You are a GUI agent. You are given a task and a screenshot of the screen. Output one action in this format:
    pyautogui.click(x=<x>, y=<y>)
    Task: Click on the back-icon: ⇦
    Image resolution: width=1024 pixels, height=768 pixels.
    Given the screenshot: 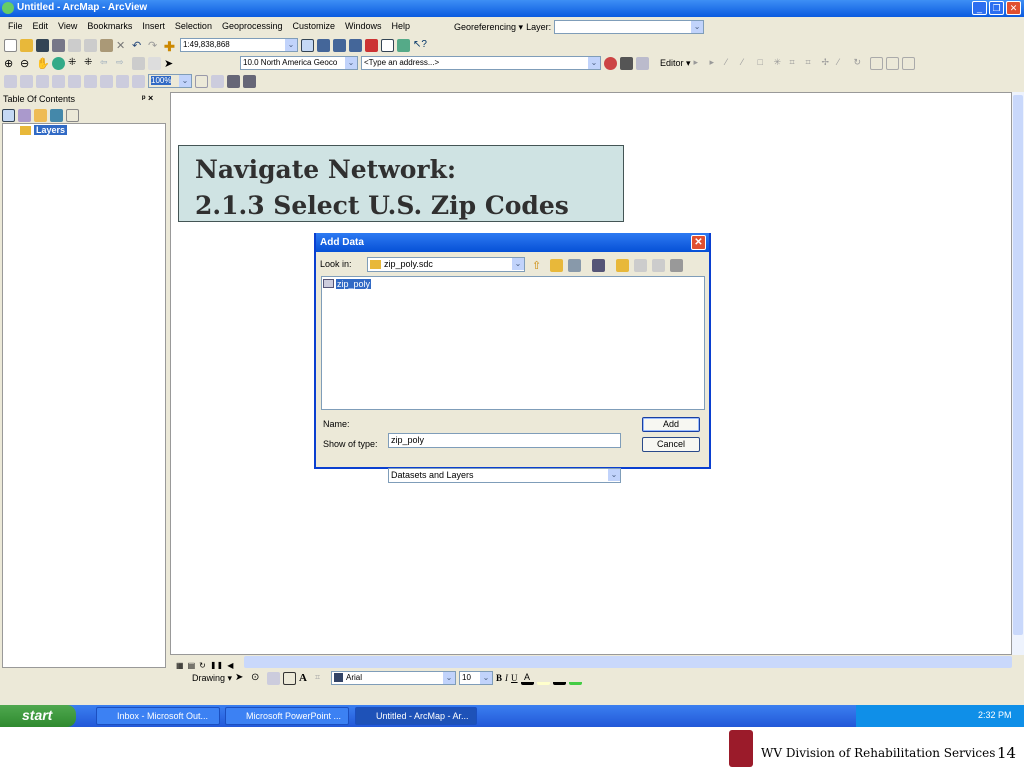 What is the action you would take?
    pyautogui.click(x=106, y=63)
    